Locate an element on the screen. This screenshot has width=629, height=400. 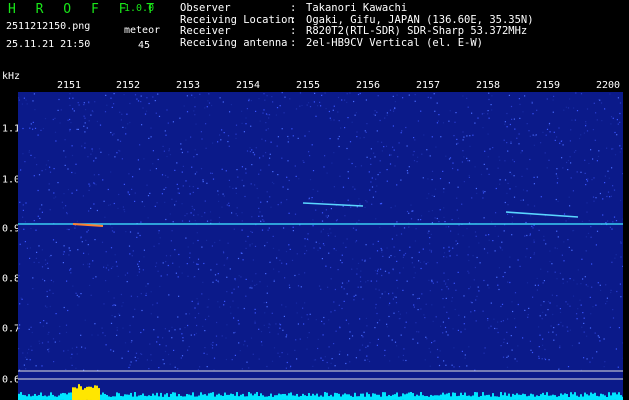
timestamp: 25.11.21 21:50 is located at coordinates (48, 44).